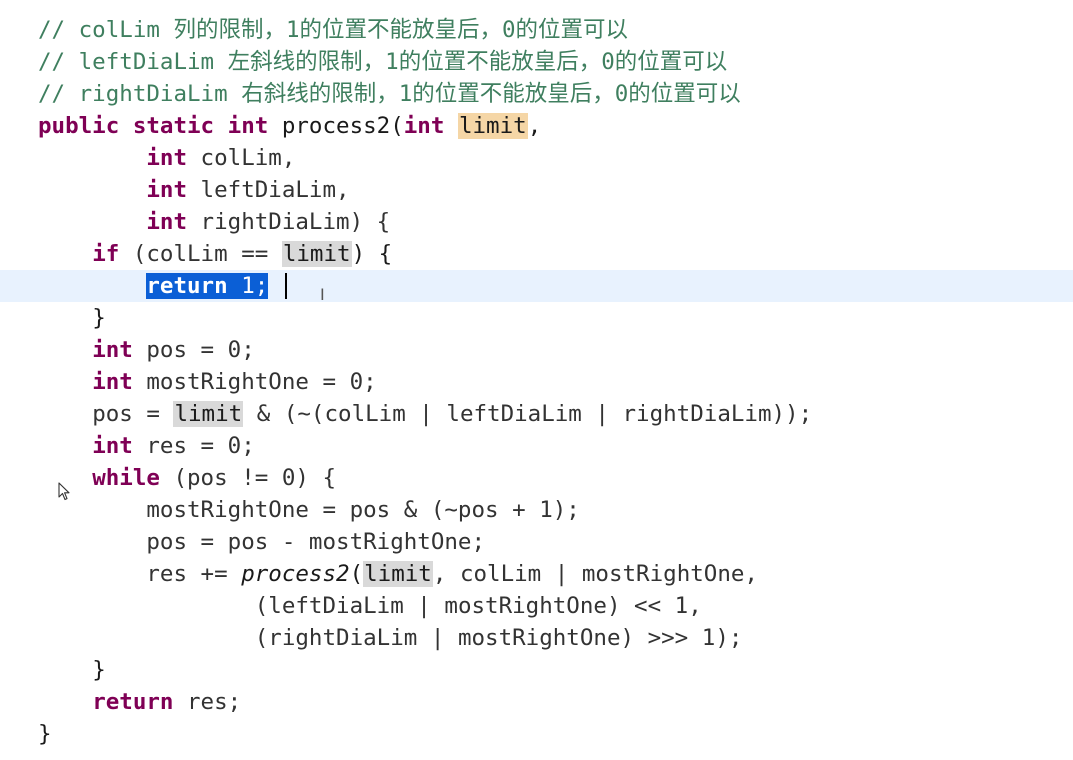 The height and width of the screenshot is (760, 1073). What do you see at coordinates (322, 294) in the screenshot?
I see `i-beam-icon: I` at bounding box center [322, 294].